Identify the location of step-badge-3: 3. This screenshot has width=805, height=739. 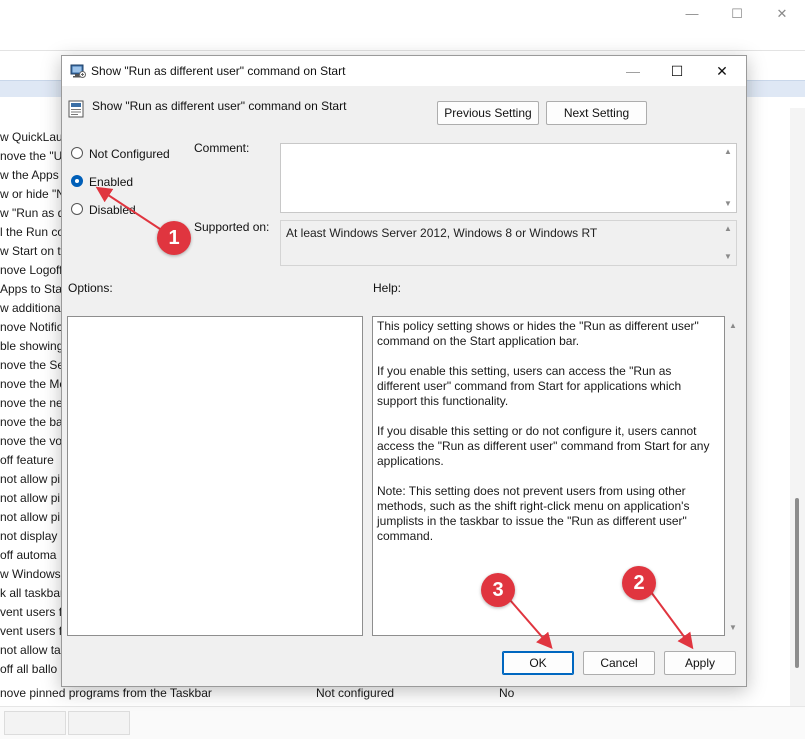
(498, 590).